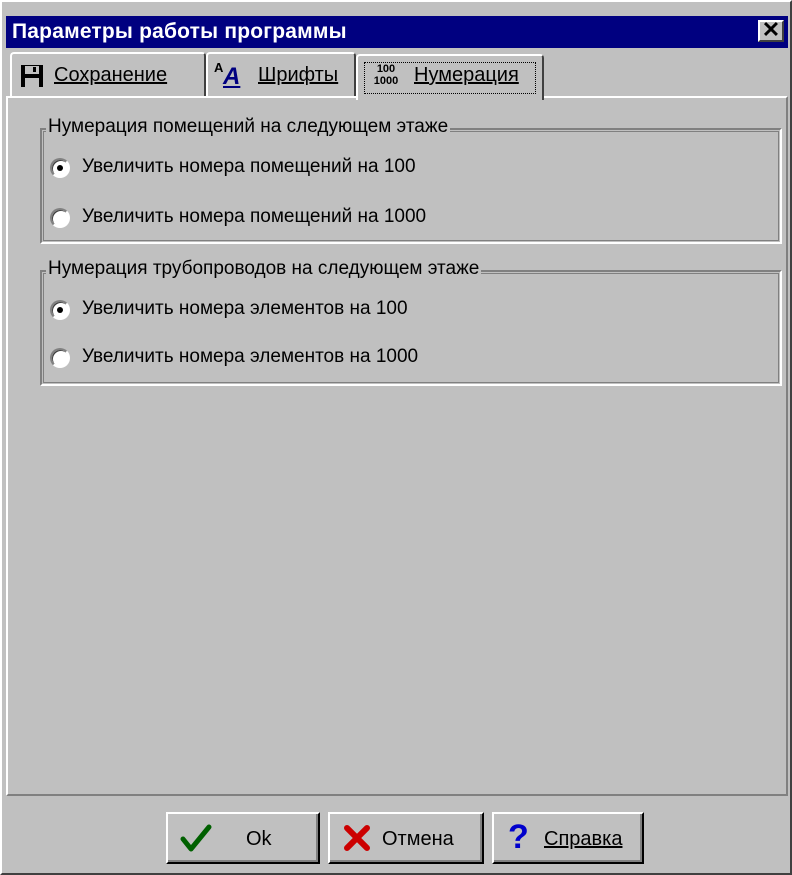 This screenshot has width=792, height=875. I want to click on numbering-icon: 100 1000, so click(386, 75).